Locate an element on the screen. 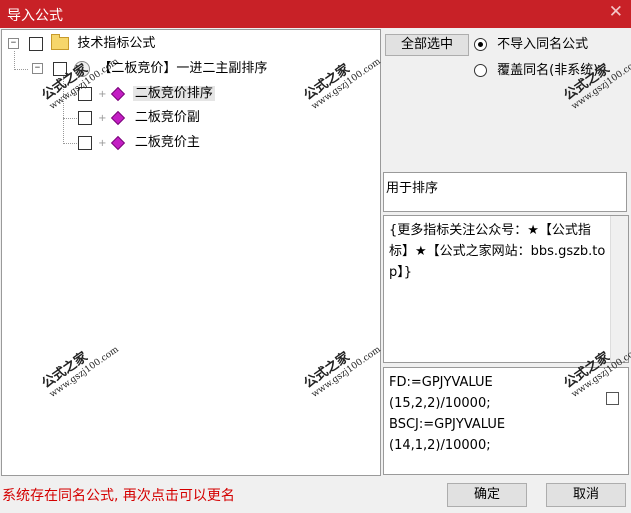 Image resolution: width=631 pixels, height=513 pixels. usage-box: 用于排序 is located at coordinates (505, 192).